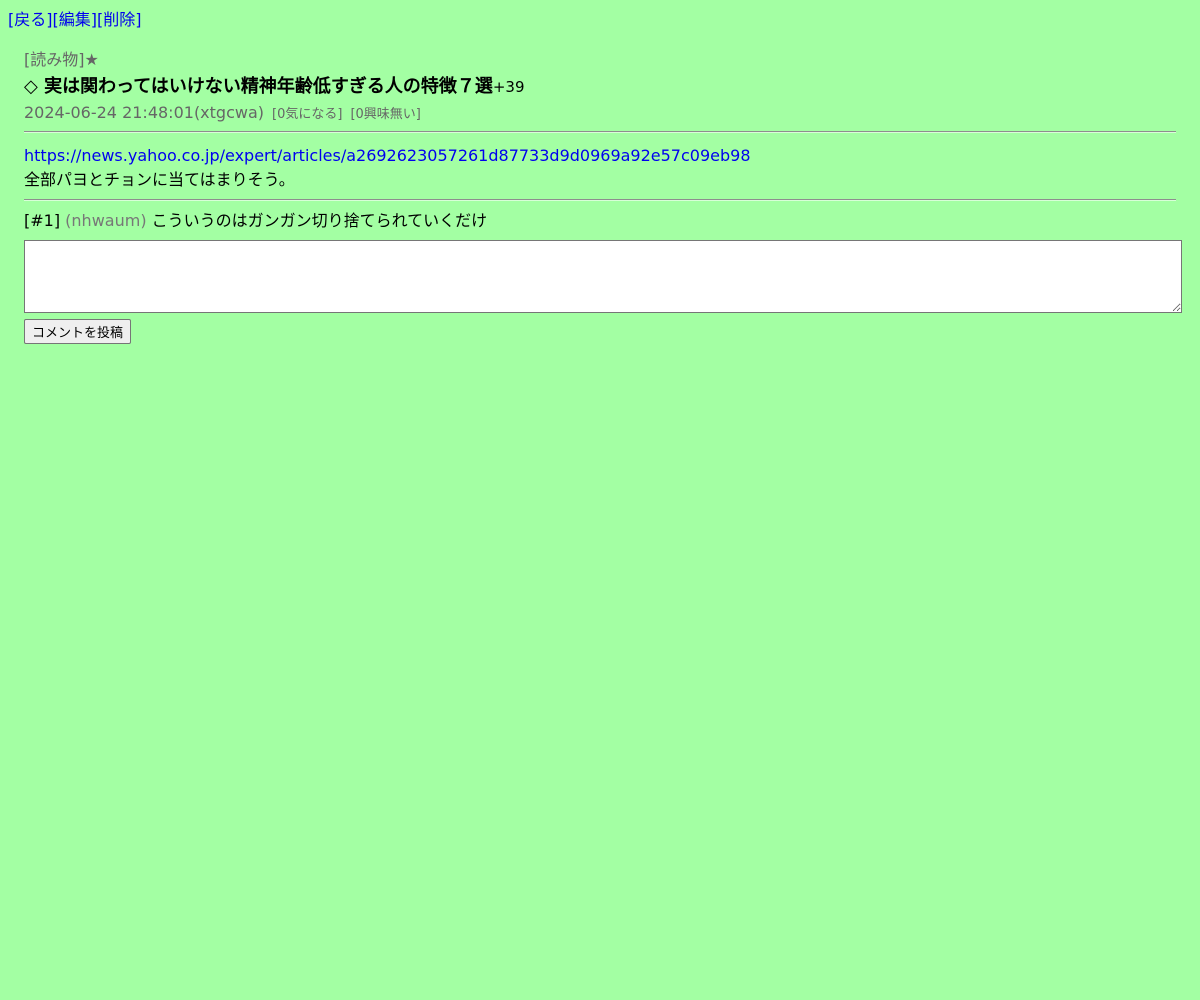  What do you see at coordinates (61, 59) in the screenshot?
I see `category-label: [読み物]★` at bounding box center [61, 59].